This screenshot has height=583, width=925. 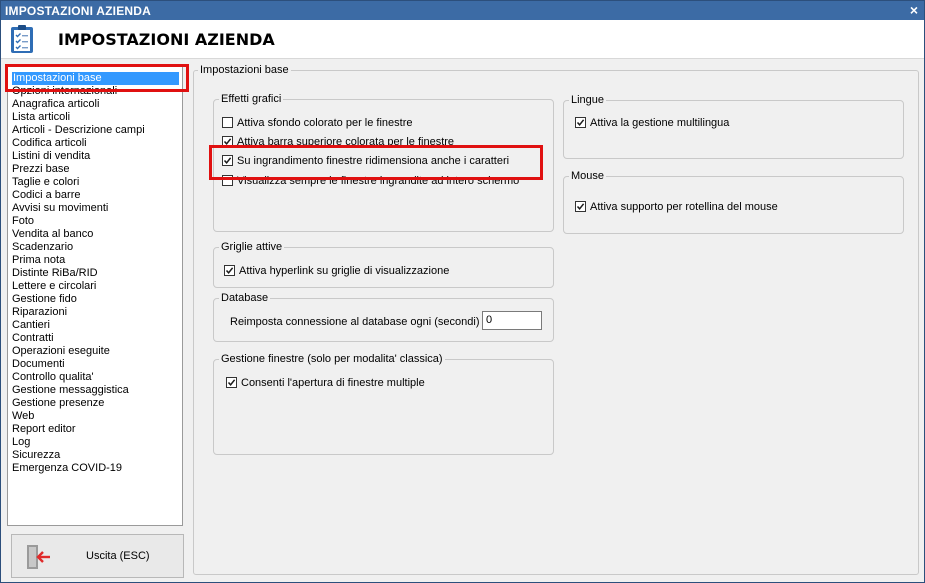 I want to click on nav-item: Emergenza COVID-19, so click(x=67, y=468).